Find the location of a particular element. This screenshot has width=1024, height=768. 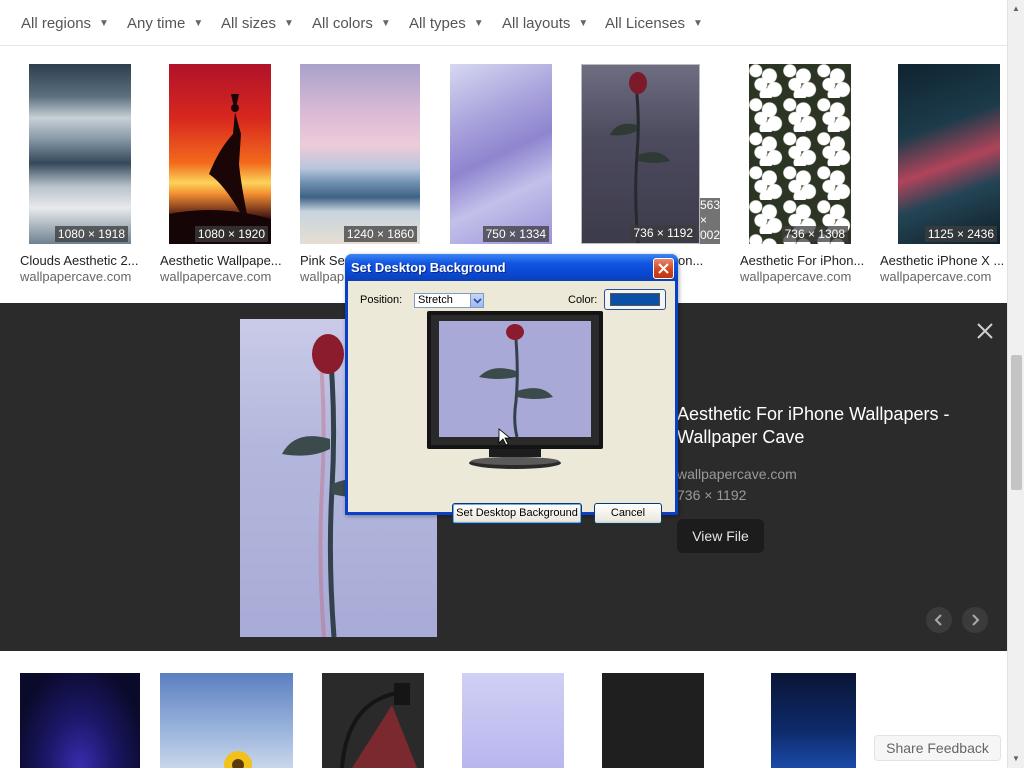

filter-types: All types ▼ is located at coordinates (446, 23).